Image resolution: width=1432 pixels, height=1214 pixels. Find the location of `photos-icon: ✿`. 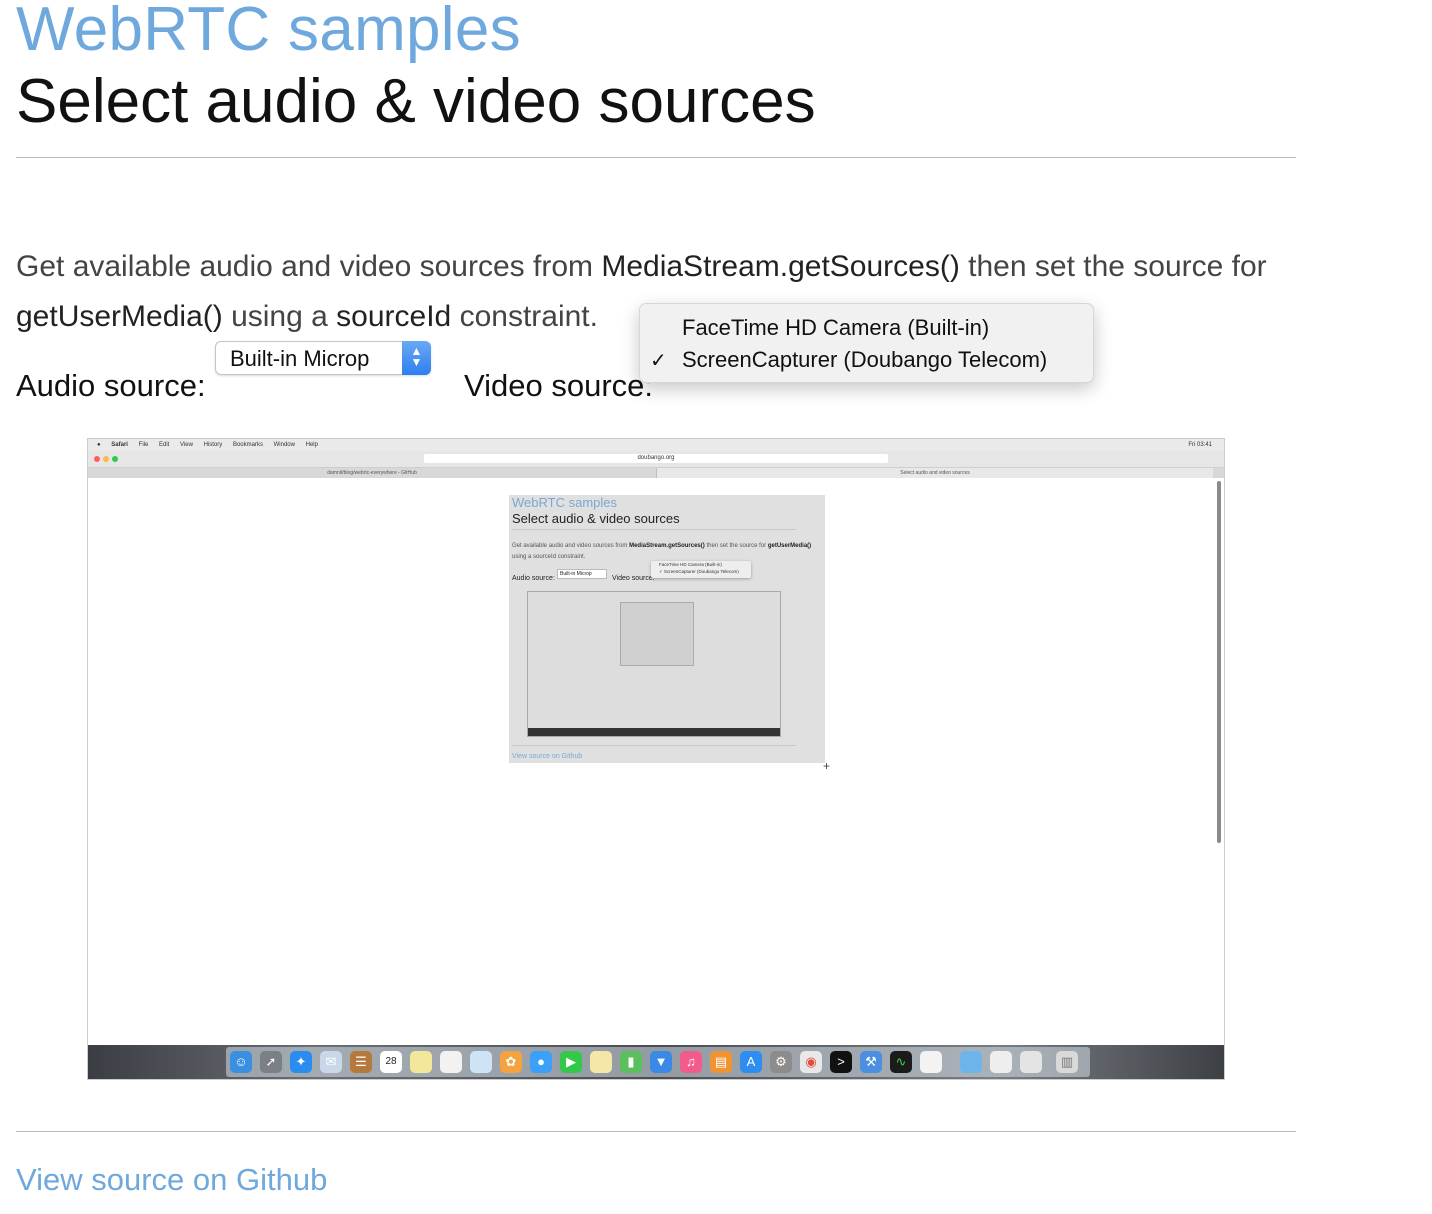

photos-icon: ✿ is located at coordinates (511, 1062).